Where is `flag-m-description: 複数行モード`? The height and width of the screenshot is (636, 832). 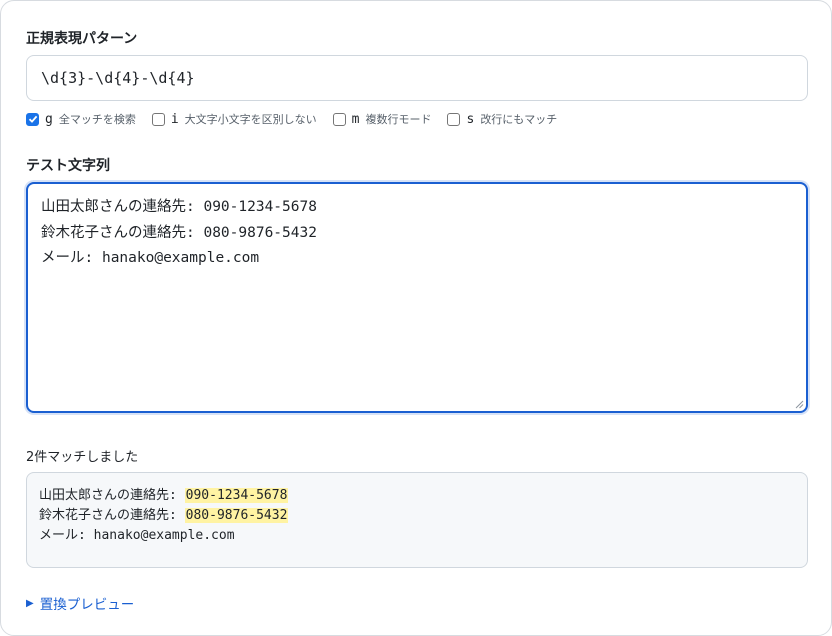 flag-m-description: 複数行モード is located at coordinates (398, 119).